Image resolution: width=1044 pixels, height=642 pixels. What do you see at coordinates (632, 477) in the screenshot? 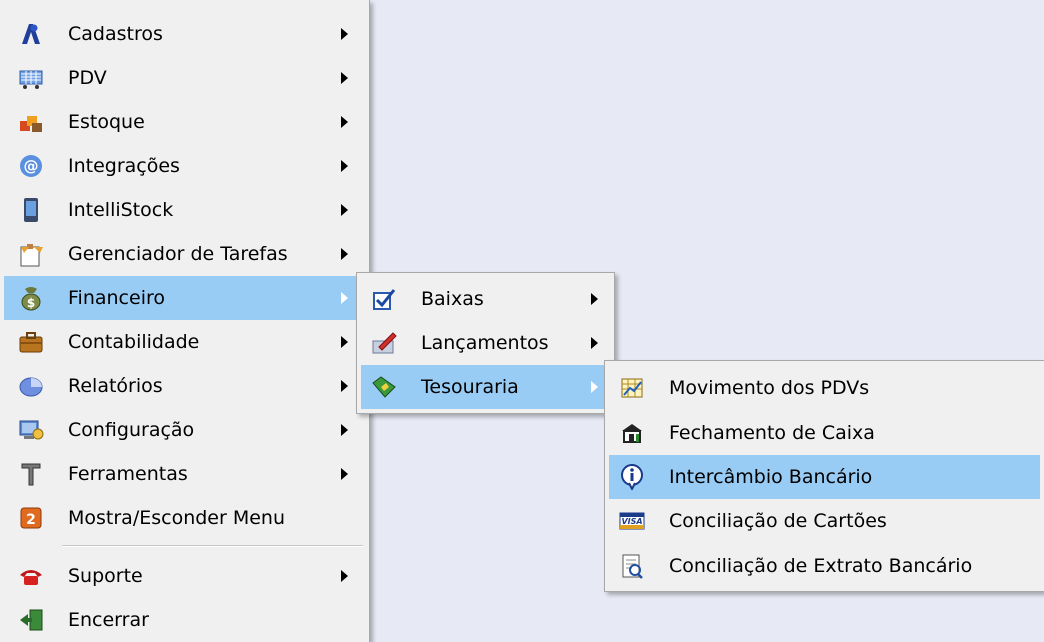
I see `info-icon` at bounding box center [632, 477].